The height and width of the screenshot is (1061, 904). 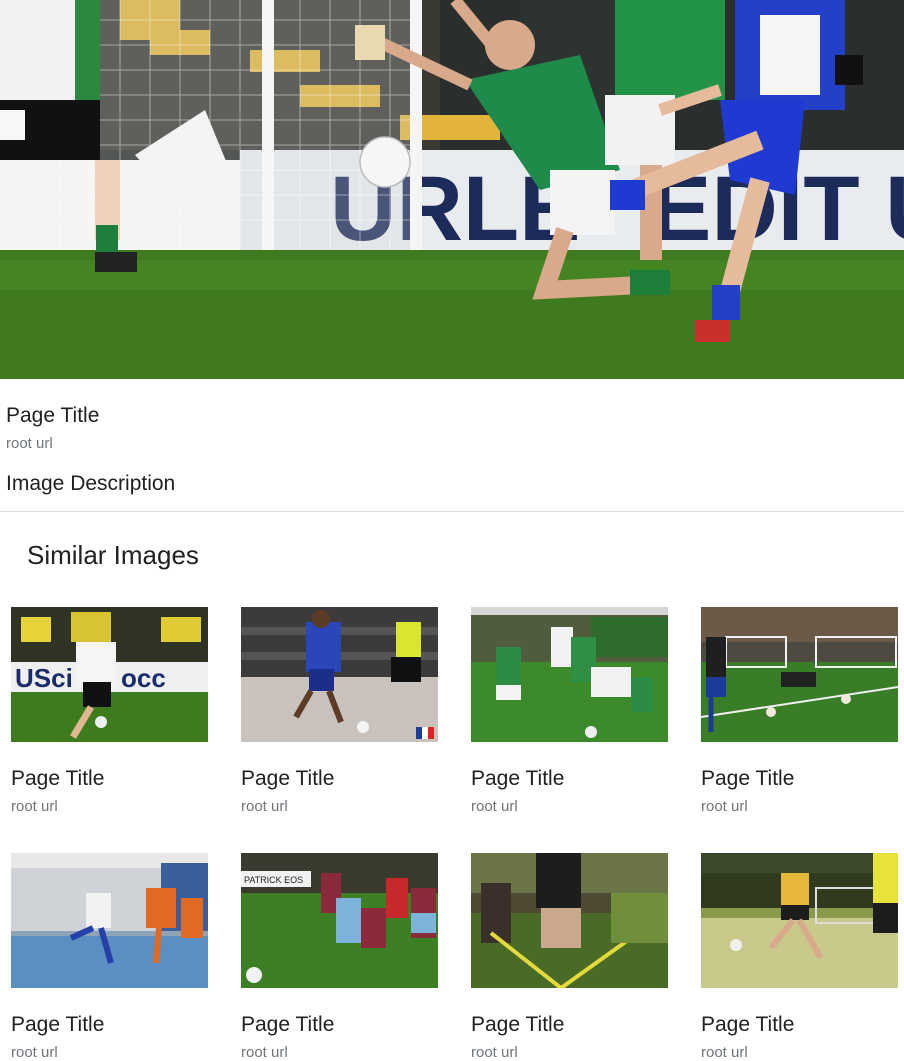 What do you see at coordinates (113, 555) in the screenshot?
I see `similar-images-heading: Similar Images` at bounding box center [113, 555].